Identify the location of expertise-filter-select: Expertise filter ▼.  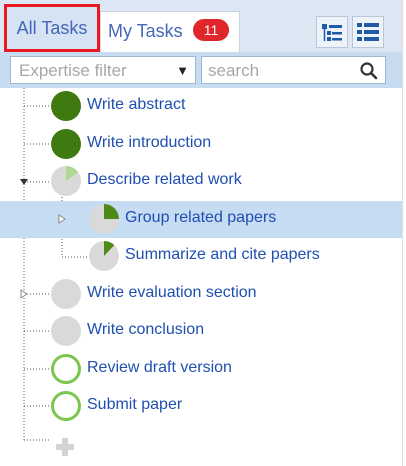
(103, 70).